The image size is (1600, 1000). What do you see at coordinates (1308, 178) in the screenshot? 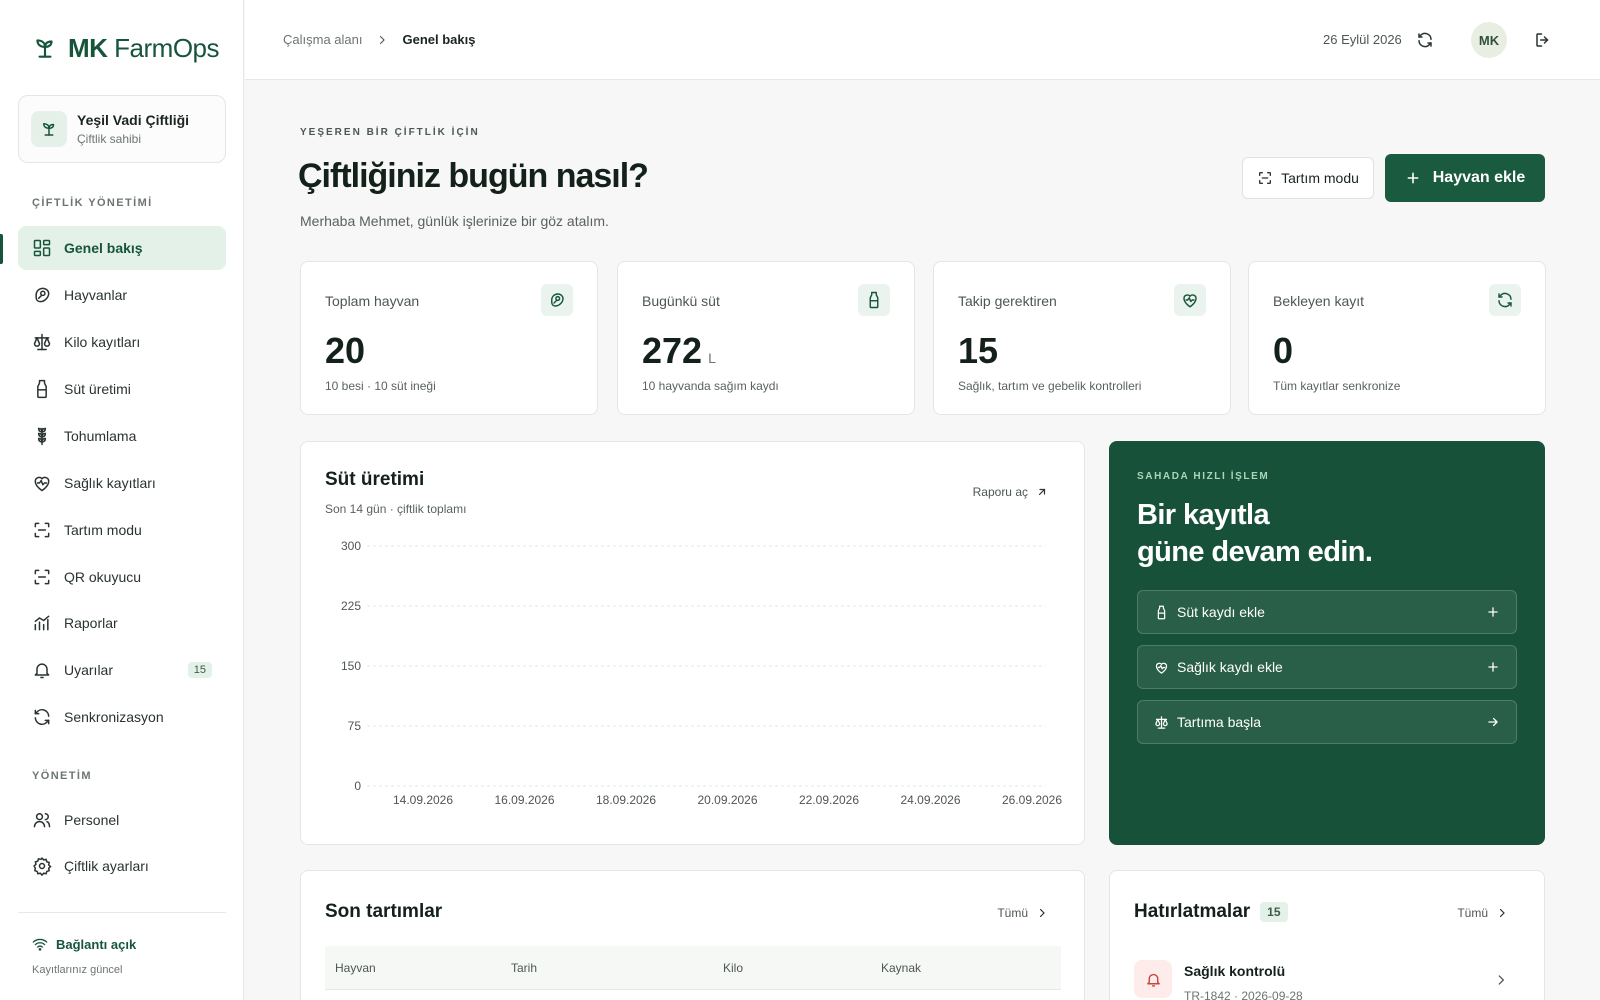
I see `weigh-mode-button: Tartım modu` at bounding box center [1308, 178].